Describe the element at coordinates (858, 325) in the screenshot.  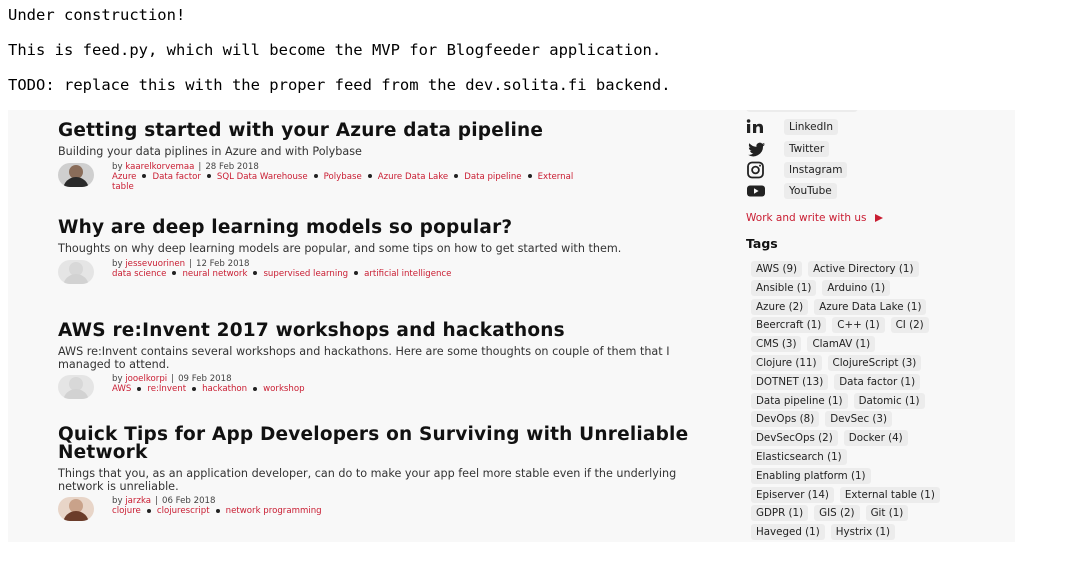
I see `tag-chip: C++ (1)` at that location.